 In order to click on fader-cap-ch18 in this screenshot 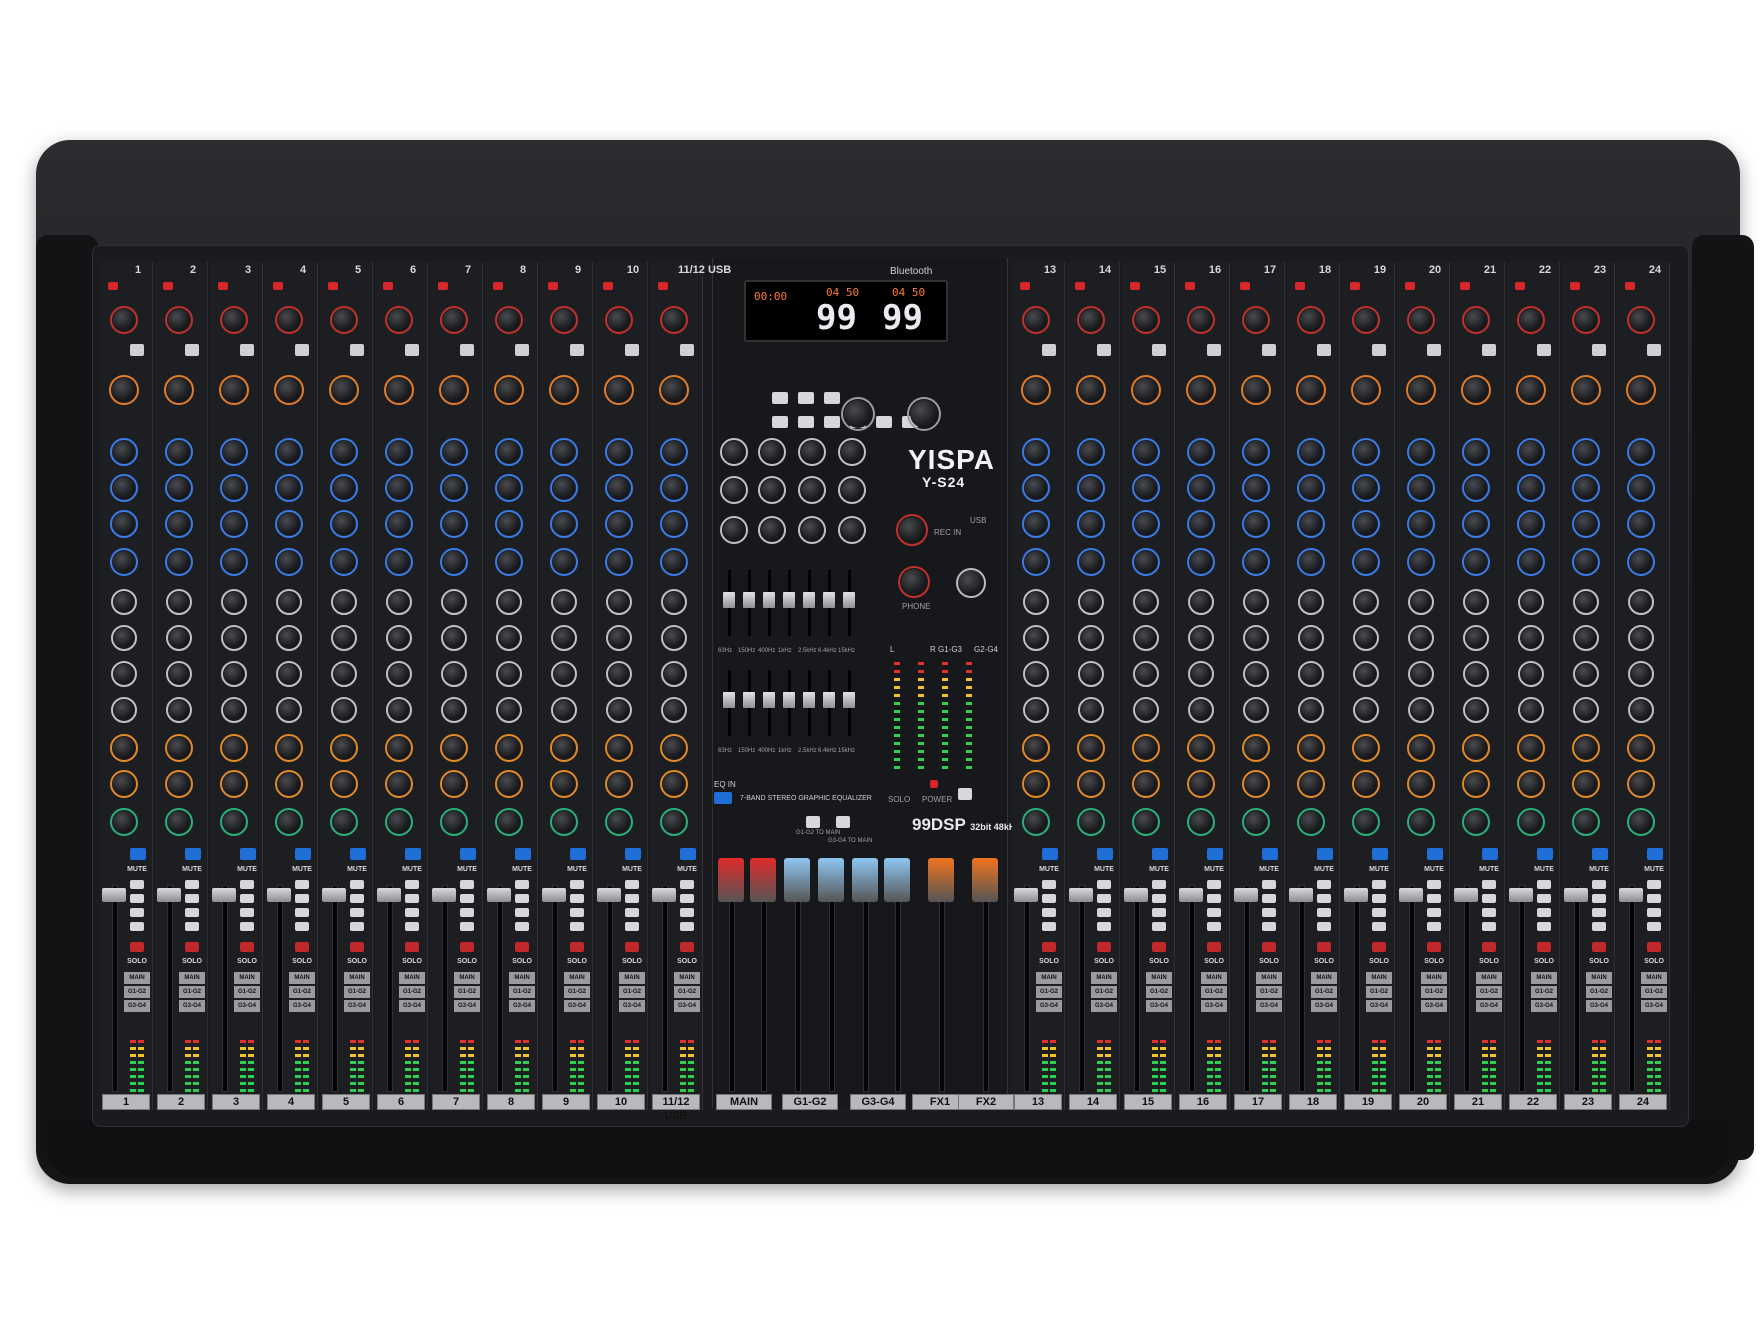, I will do `click(1301, 895)`.